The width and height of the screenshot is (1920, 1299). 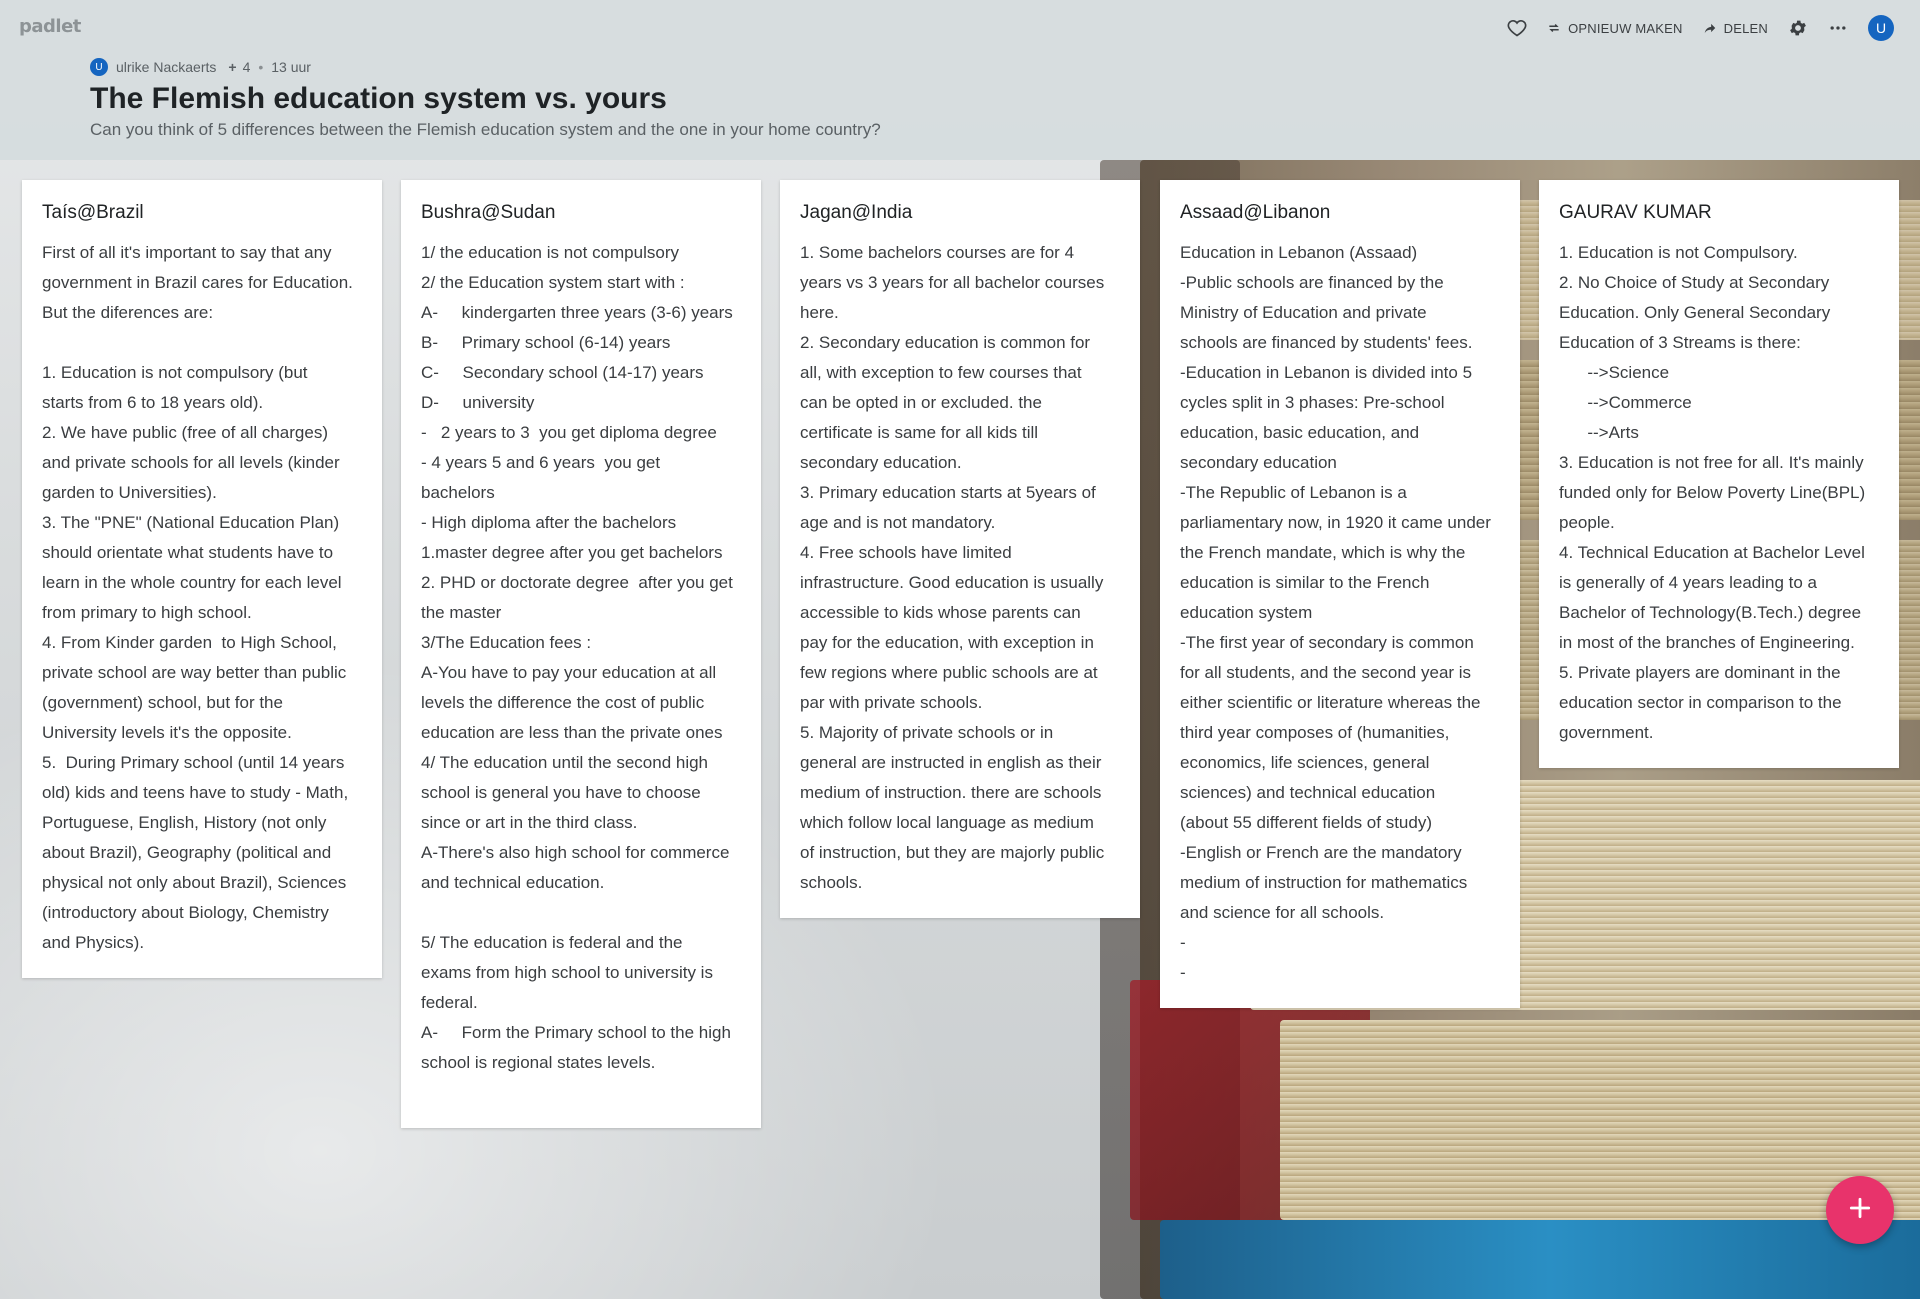 What do you see at coordinates (461, 612) in the screenshot?
I see `post-text-line: the master` at bounding box center [461, 612].